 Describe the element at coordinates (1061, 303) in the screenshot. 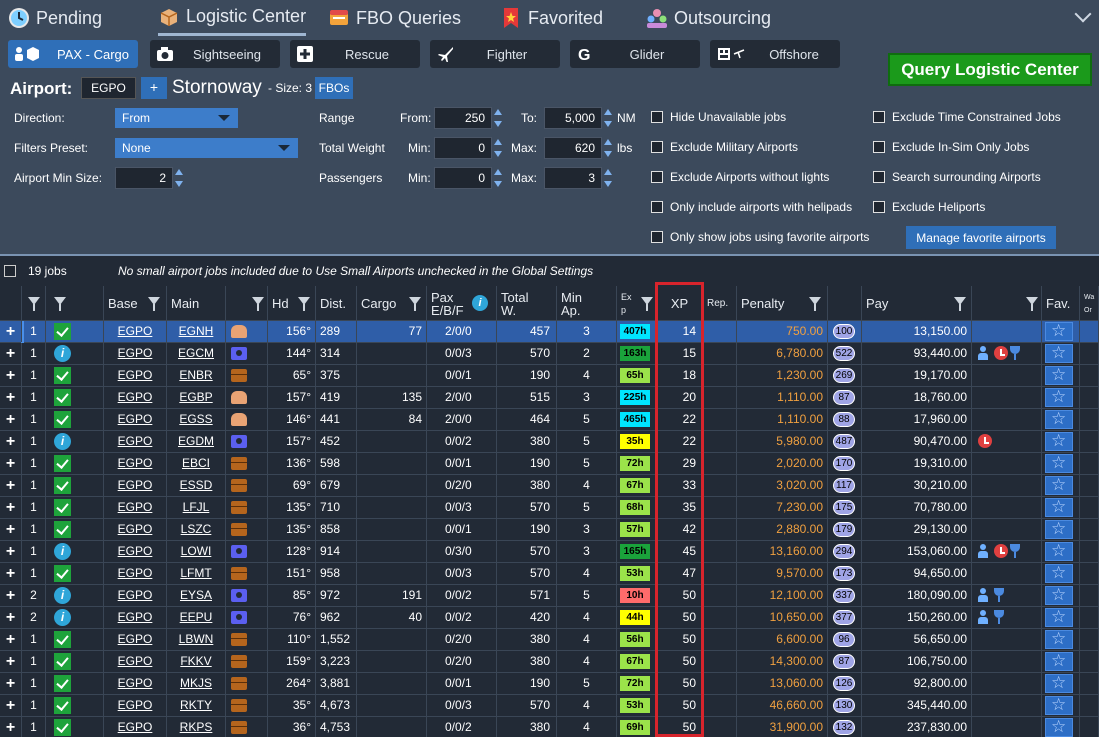

I see `header-fav: Fav.` at that location.